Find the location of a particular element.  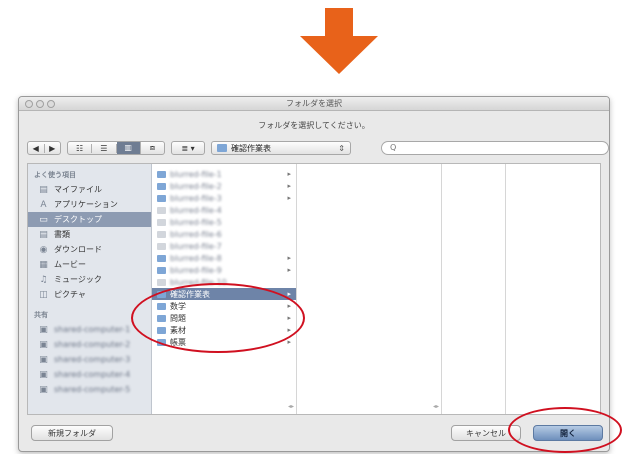

sidebar-item-applications: A アプリケーション is located at coordinates (89, 204).